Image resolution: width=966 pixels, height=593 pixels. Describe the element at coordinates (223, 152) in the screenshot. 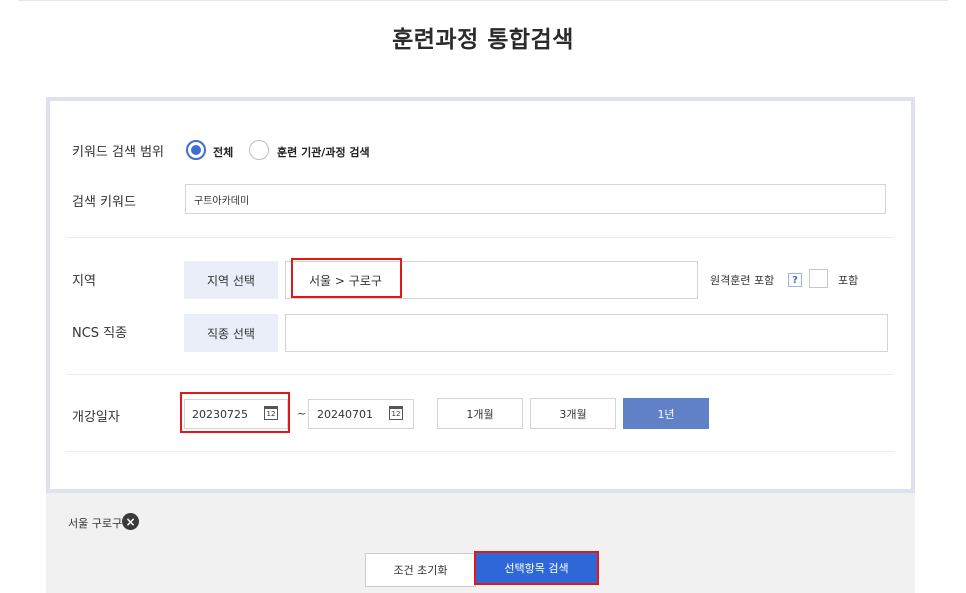

I see `scope-all-label: 전체` at that location.